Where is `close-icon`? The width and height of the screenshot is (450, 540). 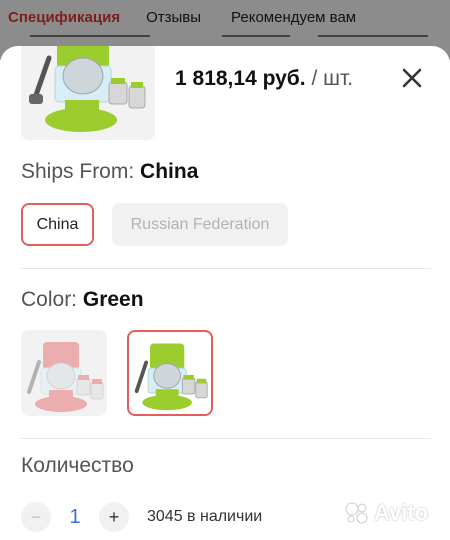
close-icon is located at coordinates (412, 78).